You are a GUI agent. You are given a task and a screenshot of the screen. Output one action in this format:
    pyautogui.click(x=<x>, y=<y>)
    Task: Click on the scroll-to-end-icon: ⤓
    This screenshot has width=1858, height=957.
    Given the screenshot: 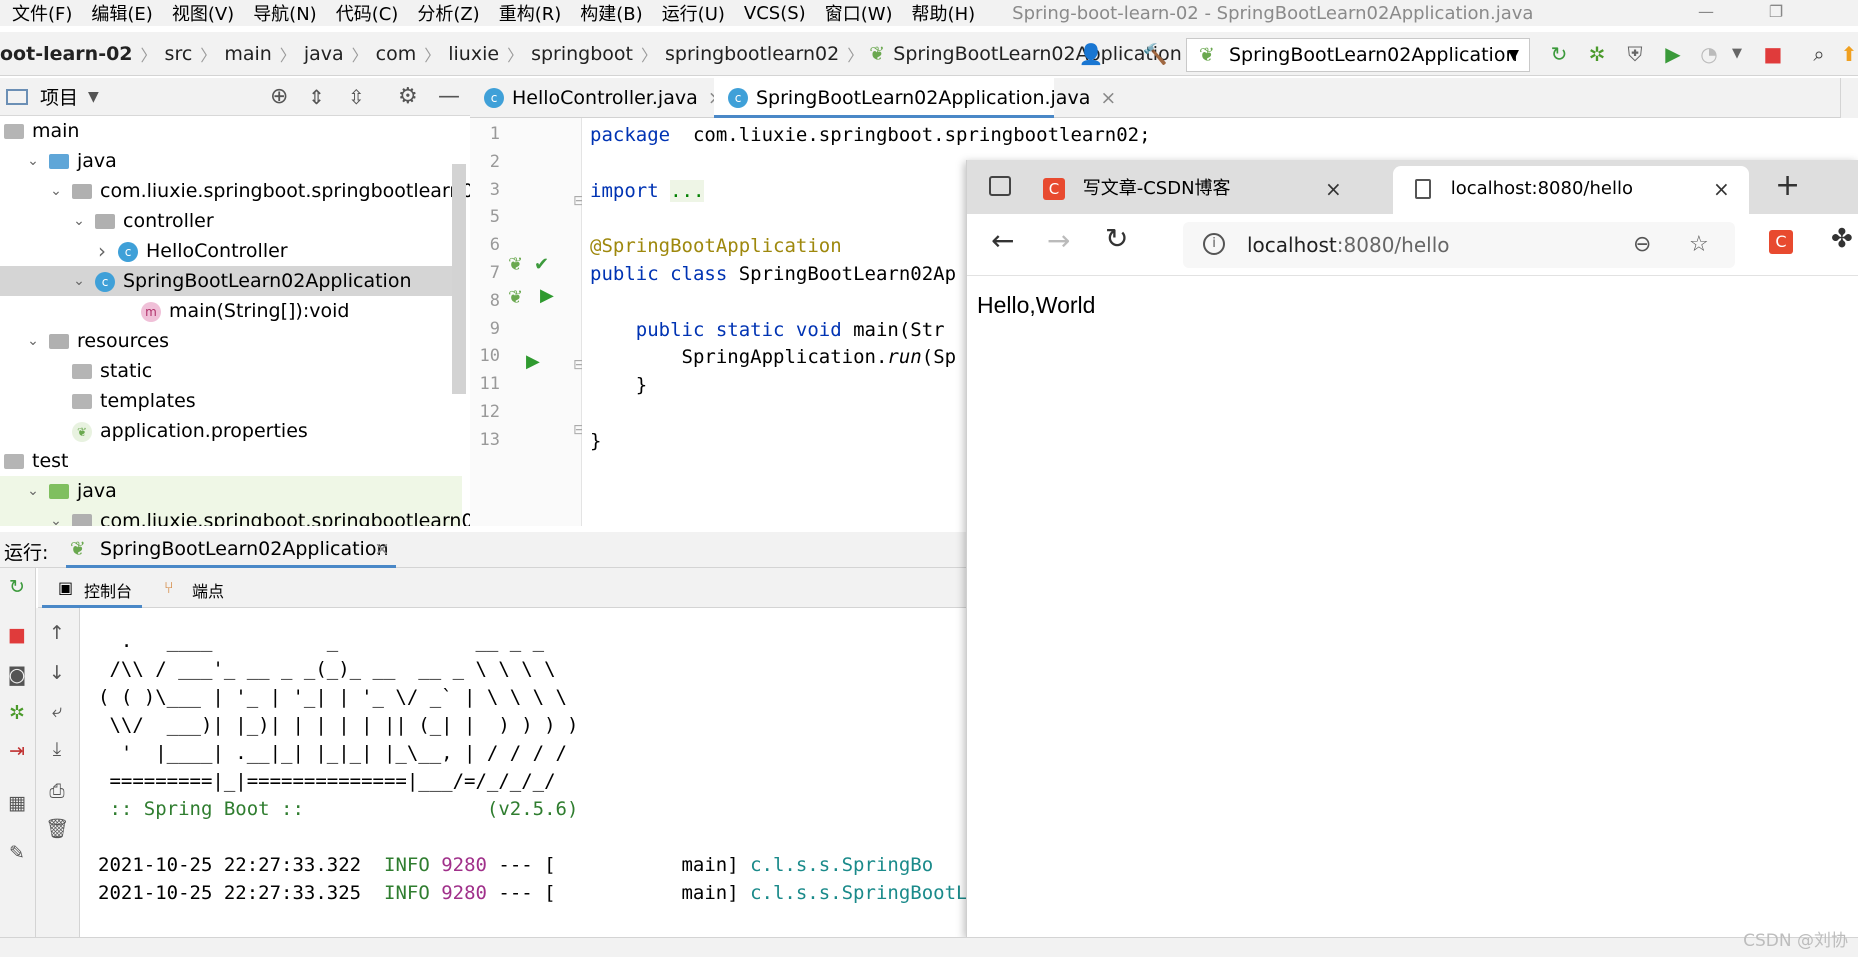 What is the action you would take?
    pyautogui.click(x=57, y=749)
    